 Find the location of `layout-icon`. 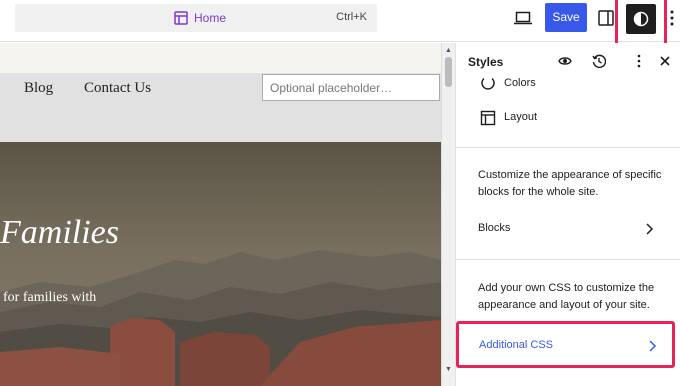

layout-icon is located at coordinates (488, 118).